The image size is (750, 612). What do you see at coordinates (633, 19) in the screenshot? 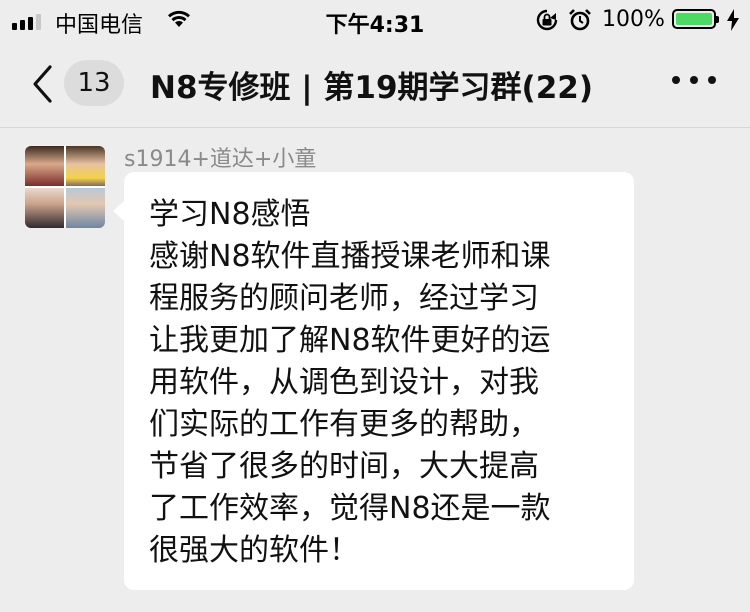
I see `battery-percent: 100%` at bounding box center [633, 19].